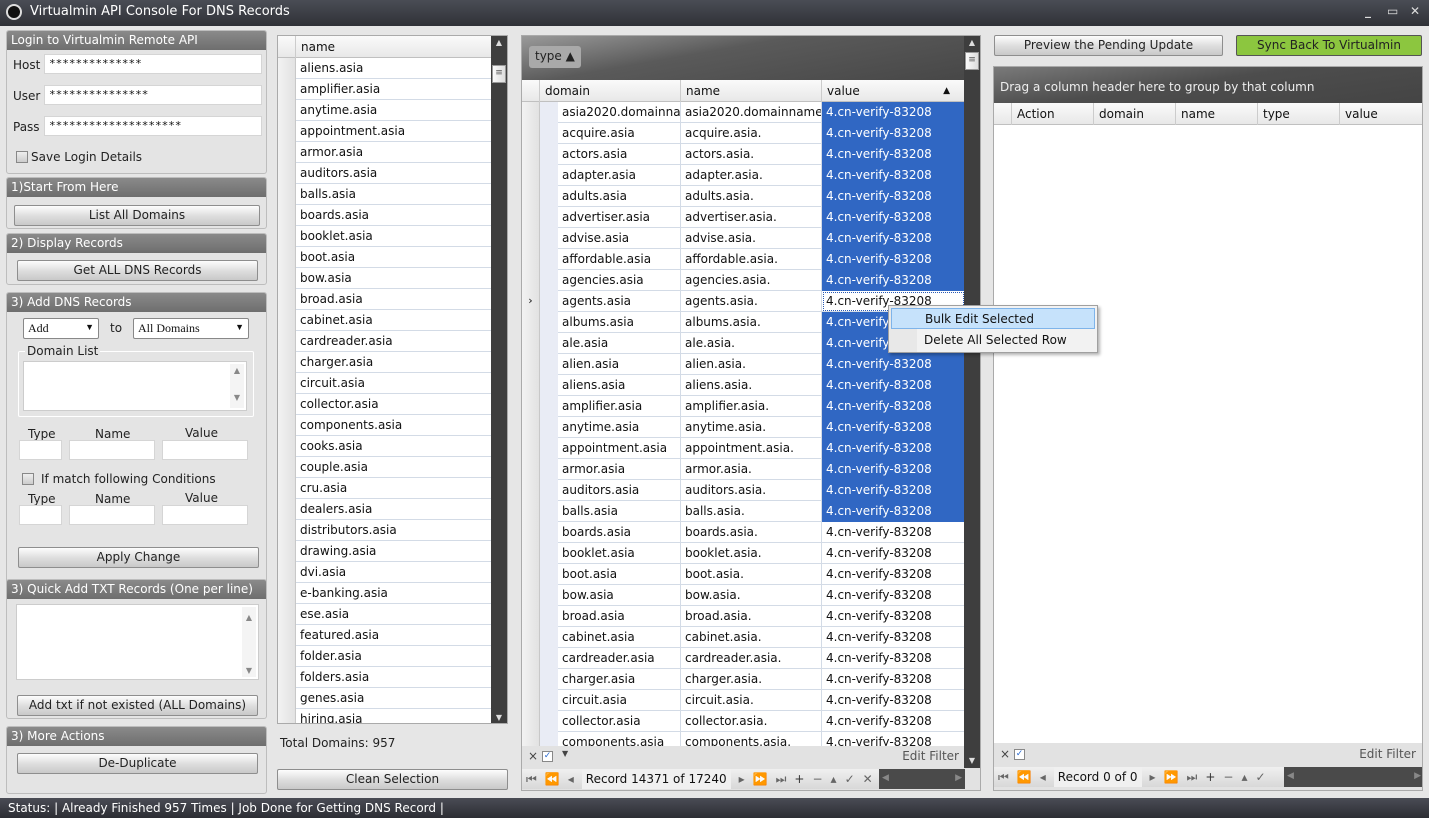 The image size is (1429, 818). Describe the element at coordinates (922, 779) in the screenshot. I see `records-hscrollbar: ◀ ▶` at that location.